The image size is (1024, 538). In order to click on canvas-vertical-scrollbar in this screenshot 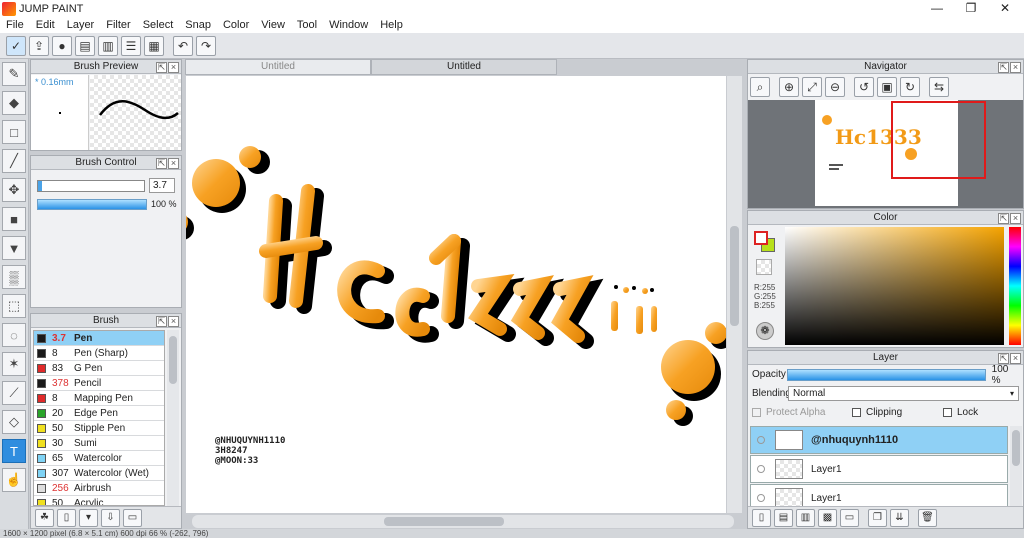, I will do `click(734, 294)`.